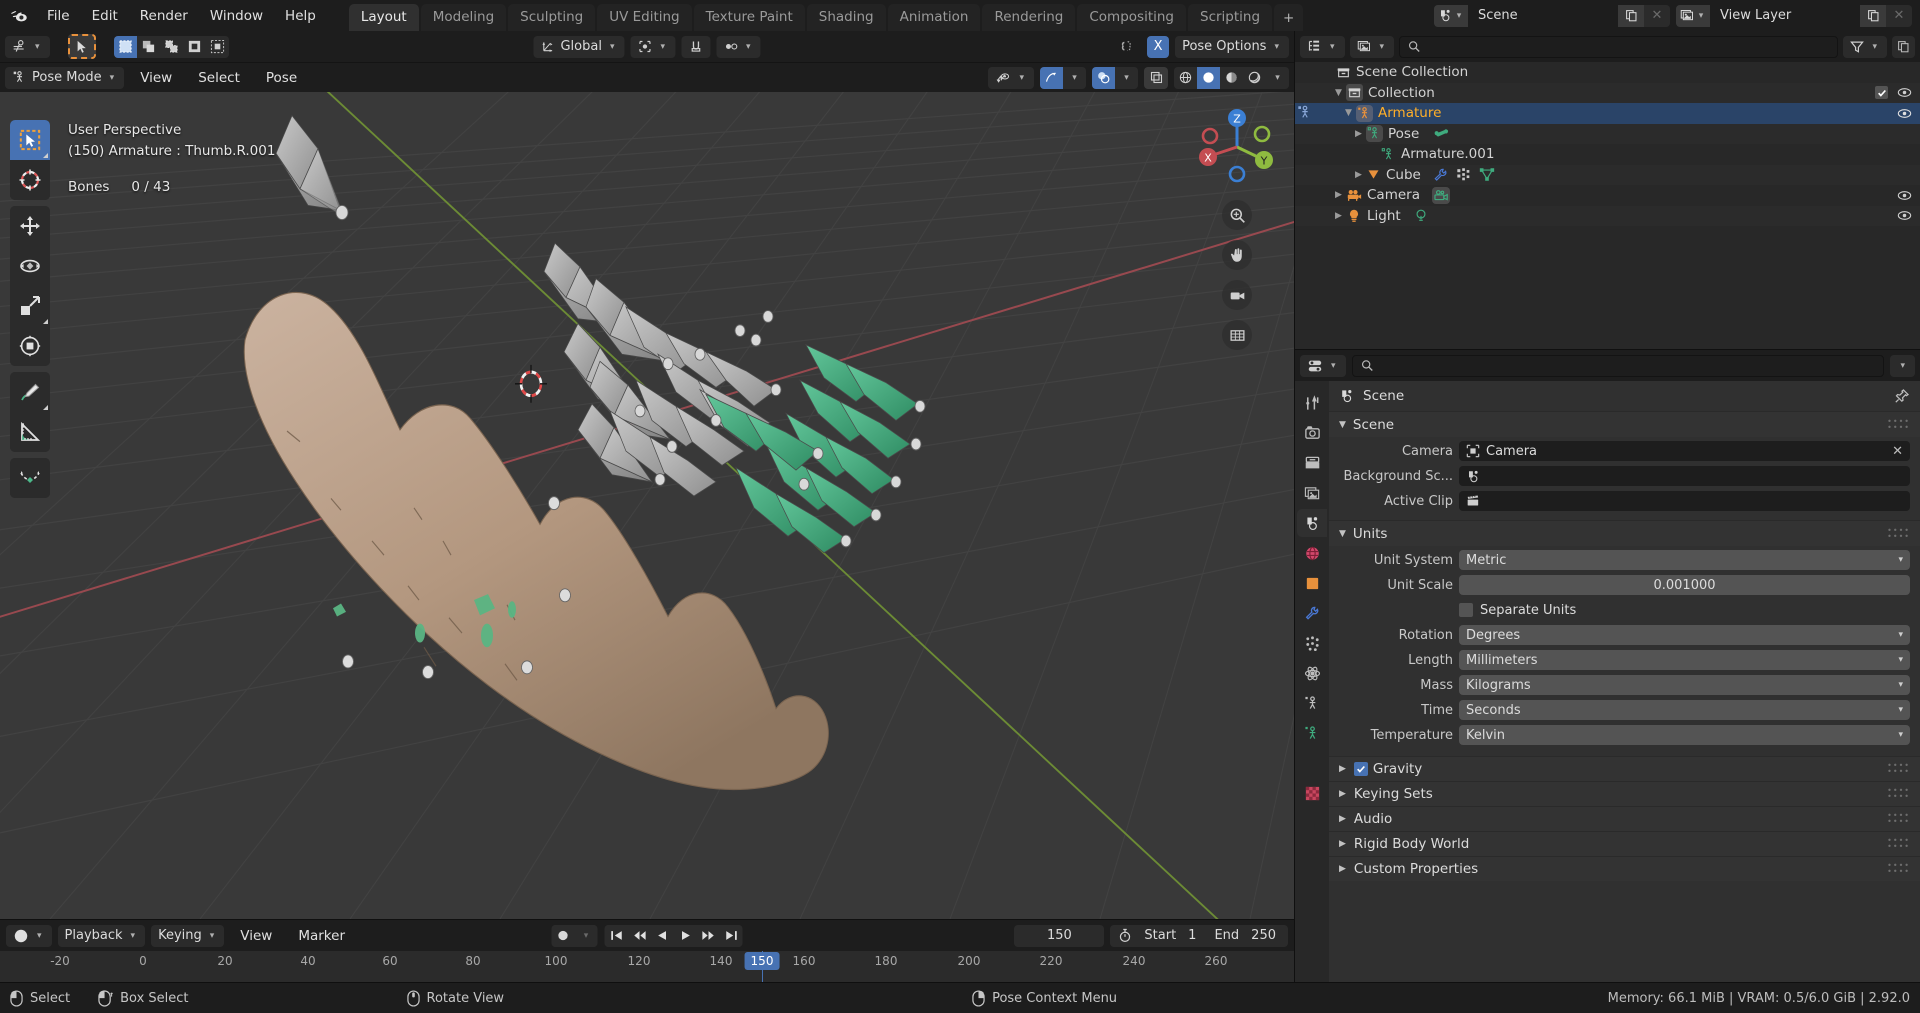 Image resolution: width=1920 pixels, height=1013 pixels. What do you see at coordinates (846, 17) in the screenshot?
I see `workspace-tab-shading: Shading` at bounding box center [846, 17].